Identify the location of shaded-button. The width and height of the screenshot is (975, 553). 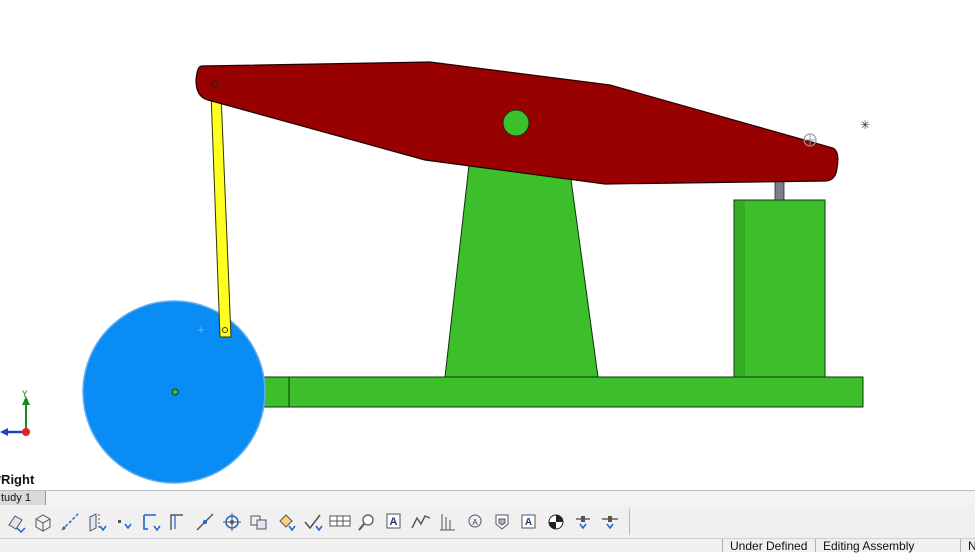
(501, 522).